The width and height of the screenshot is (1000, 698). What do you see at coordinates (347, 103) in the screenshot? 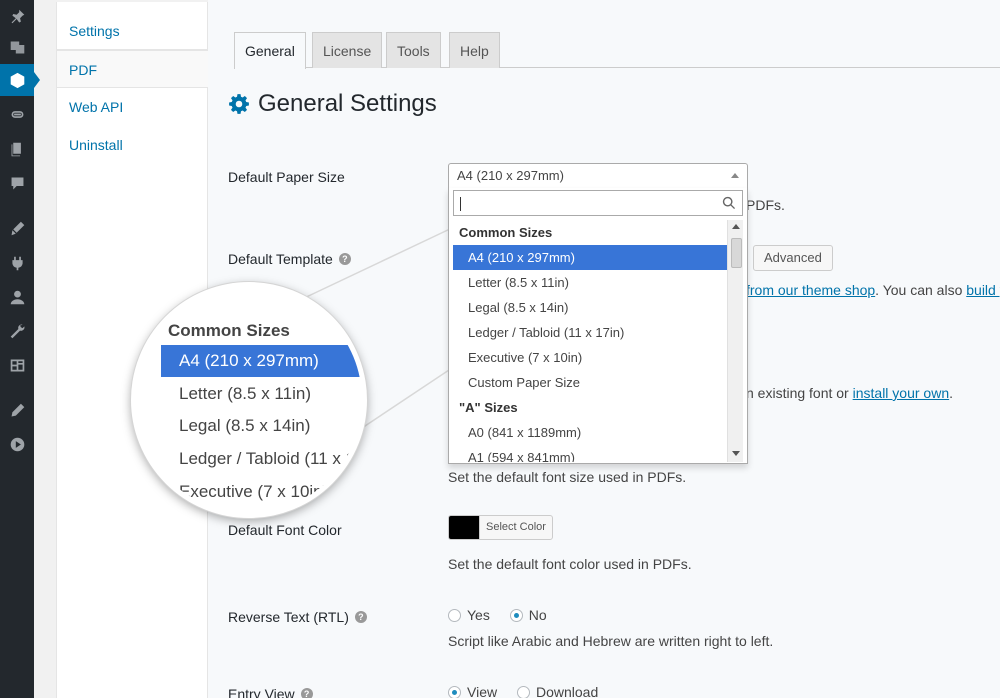
I see `page-title-text: General Settings` at bounding box center [347, 103].